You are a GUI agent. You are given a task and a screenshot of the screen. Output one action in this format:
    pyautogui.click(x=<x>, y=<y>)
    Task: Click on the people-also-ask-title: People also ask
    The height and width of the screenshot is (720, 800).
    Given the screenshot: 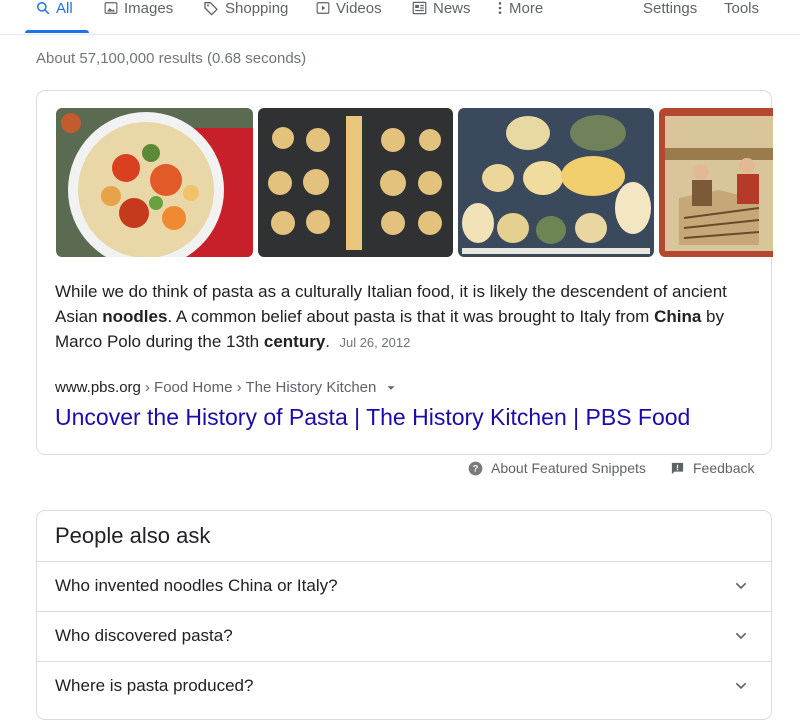 What is the action you would take?
    pyautogui.click(x=133, y=535)
    